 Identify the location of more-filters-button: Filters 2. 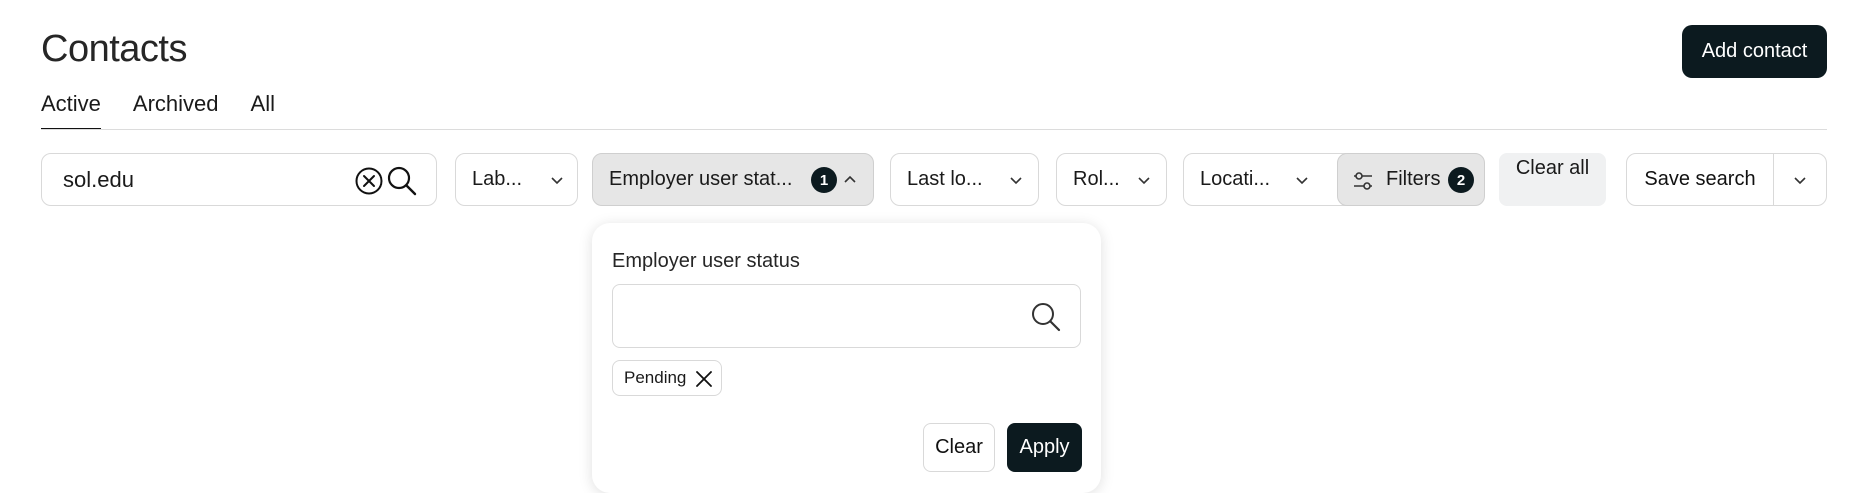
(1411, 179).